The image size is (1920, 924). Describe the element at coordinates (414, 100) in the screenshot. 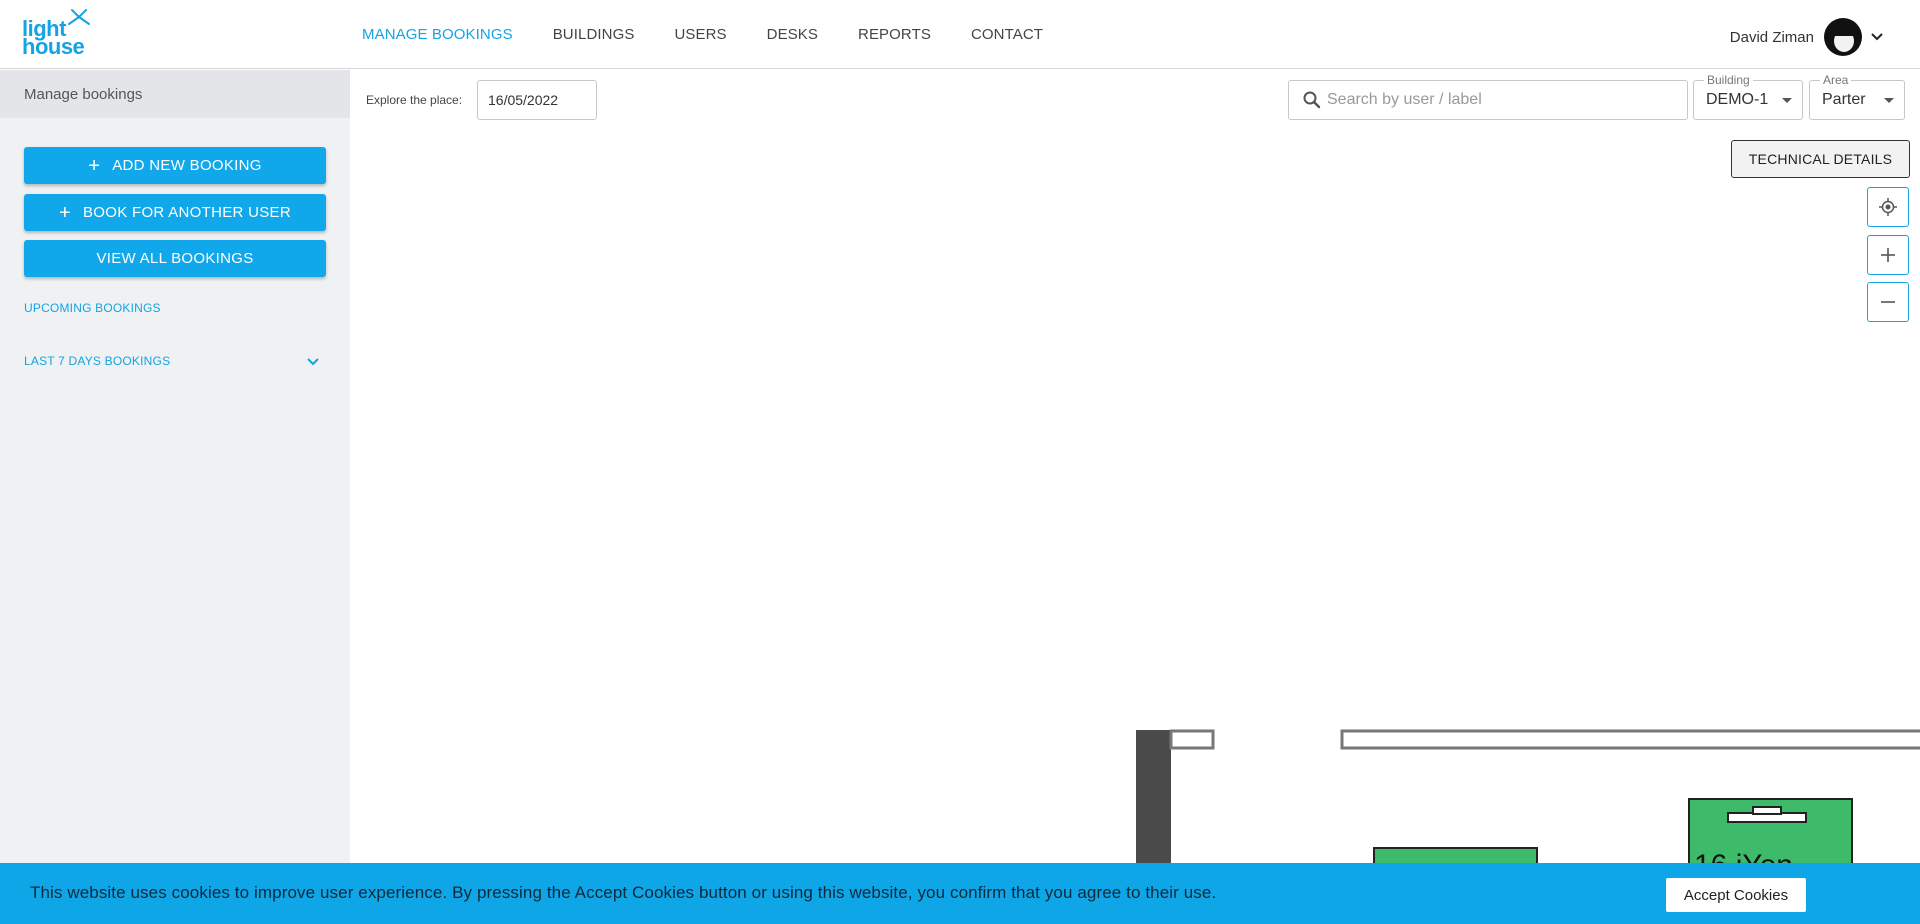

I see `explore-label: Explore the place:` at that location.